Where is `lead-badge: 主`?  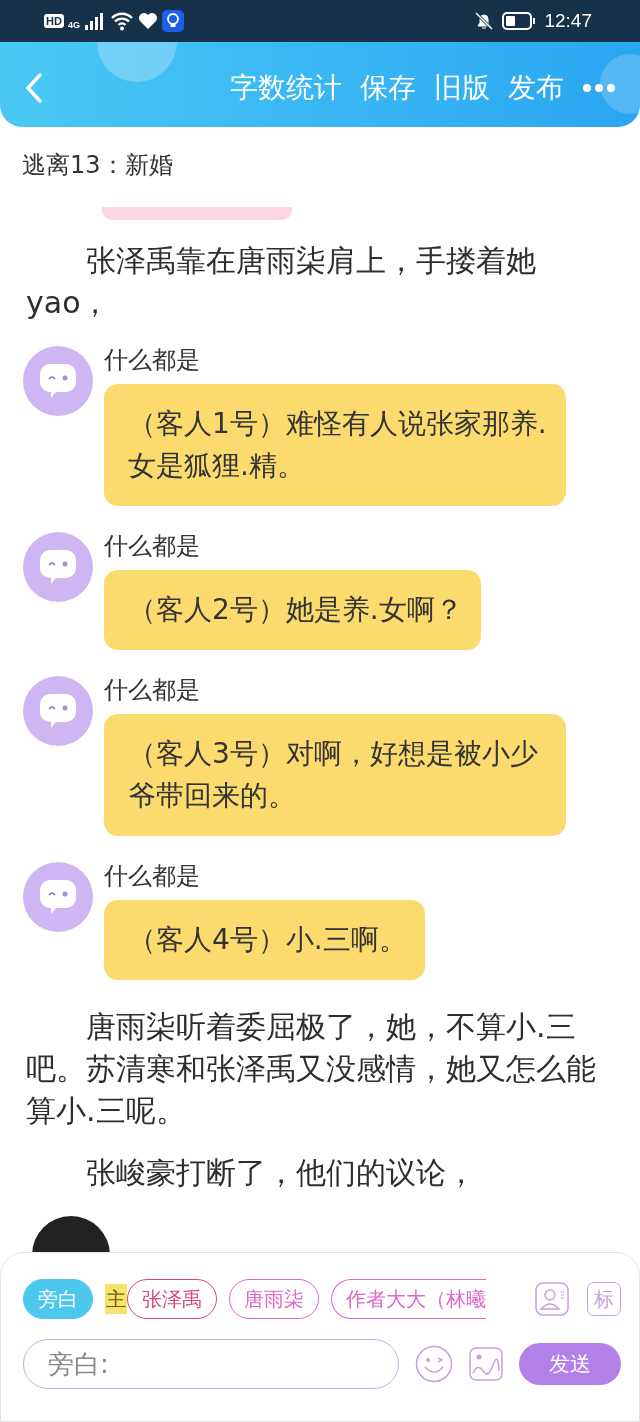
lead-badge: 主 is located at coordinates (116, 1299).